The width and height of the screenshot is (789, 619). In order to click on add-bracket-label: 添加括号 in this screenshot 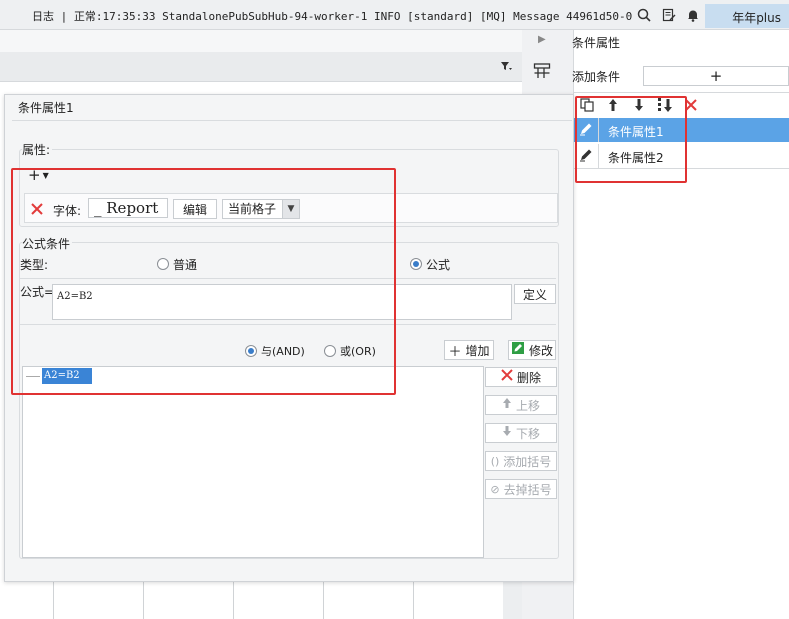, I will do `click(527, 461)`.